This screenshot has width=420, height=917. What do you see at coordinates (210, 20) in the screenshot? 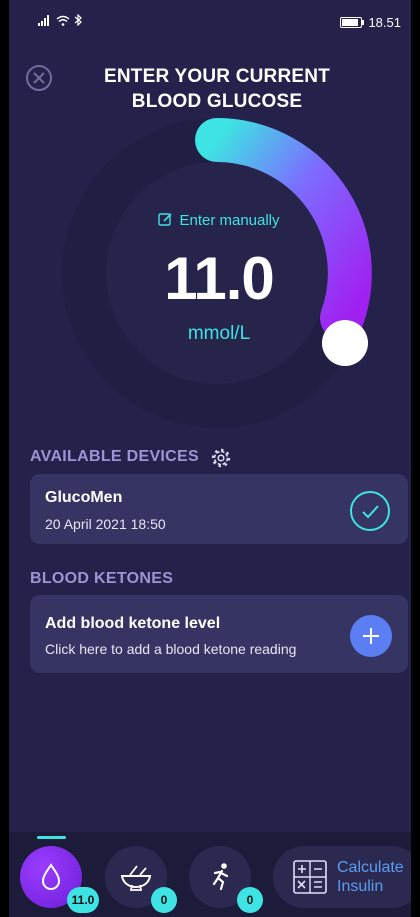
I see `status-bar: 18.51` at bounding box center [210, 20].